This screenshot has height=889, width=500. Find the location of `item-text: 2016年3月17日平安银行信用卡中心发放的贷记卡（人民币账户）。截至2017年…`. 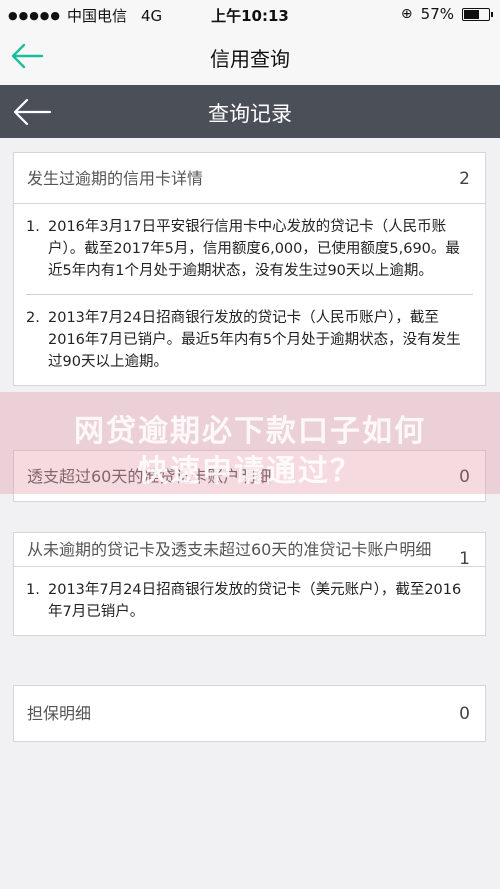

item-text: 2016年3月17日平安银行信用卡中心发放的贷记卡（人民币账户）。截至2017年… is located at coordinates (254, 249).